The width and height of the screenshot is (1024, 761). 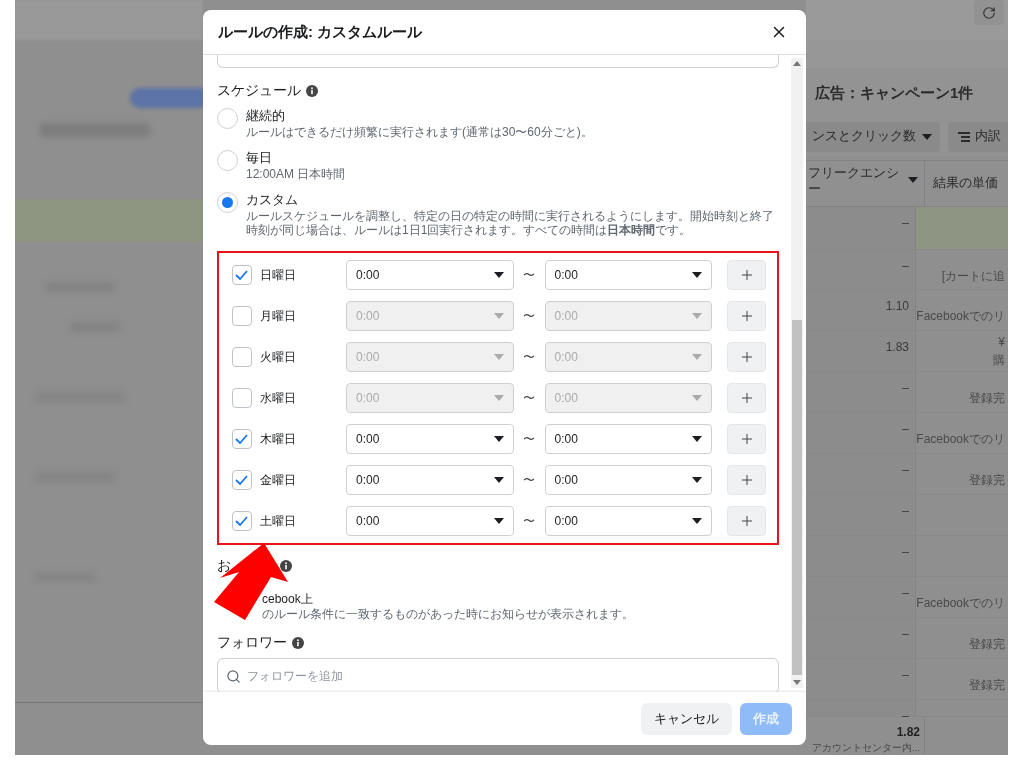 I want to click on option-description: ルールスケジュールを調整し、特定の日の特定の時間に実行されるようにします。開始時刻と終了時刻が同じ場合は、ルールは1日1回実行されます。すべての時間は日本時間です。, so click(x=510, y=223).